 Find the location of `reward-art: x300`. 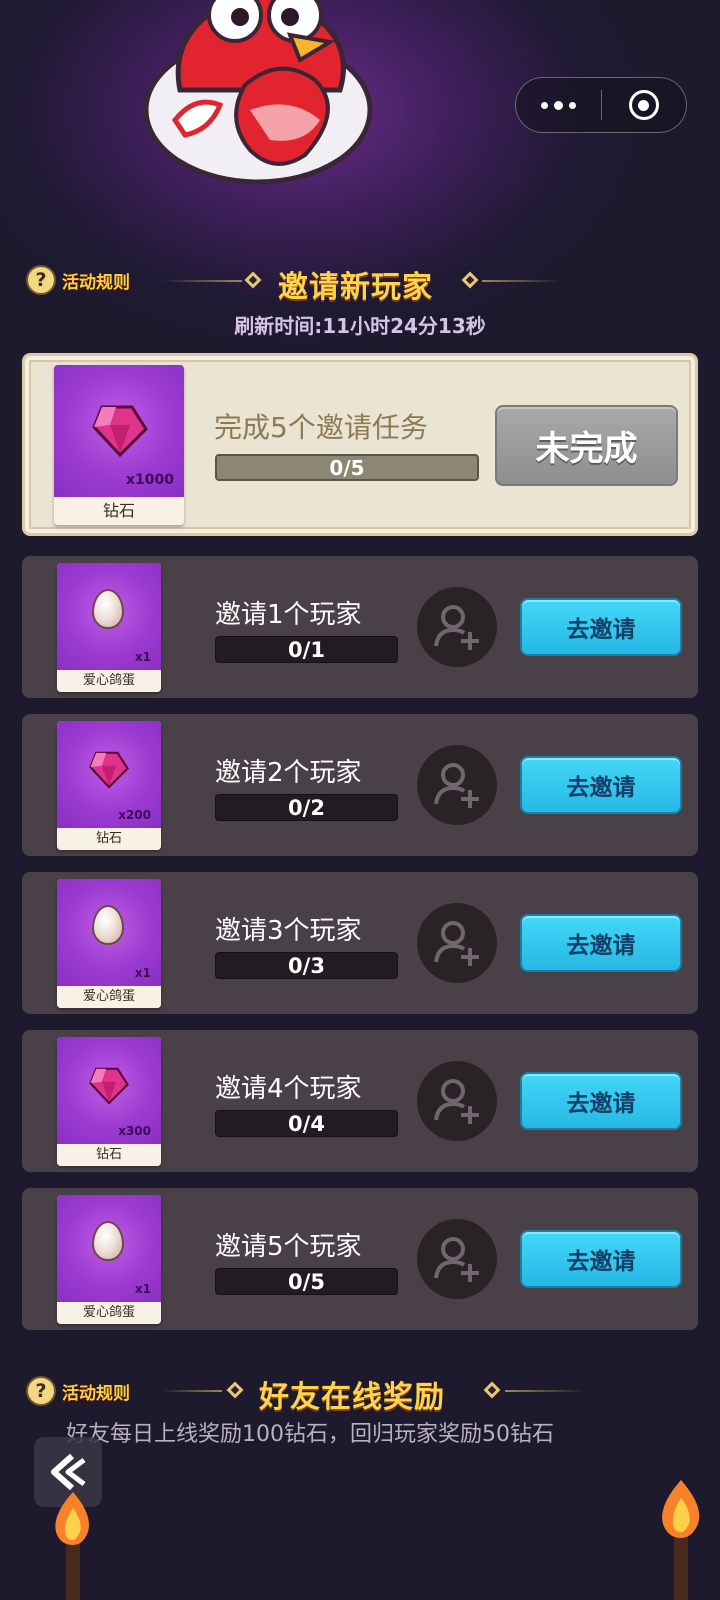

reward-art: x300 is located at coordinates (109, 1090).